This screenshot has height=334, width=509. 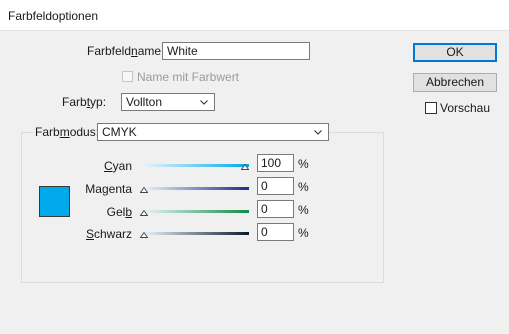 What do you see at coordinates (254, 15) in the screenshot?
I see `title-bar: Farbfeldoptionen` at bounding box center [254, 15].